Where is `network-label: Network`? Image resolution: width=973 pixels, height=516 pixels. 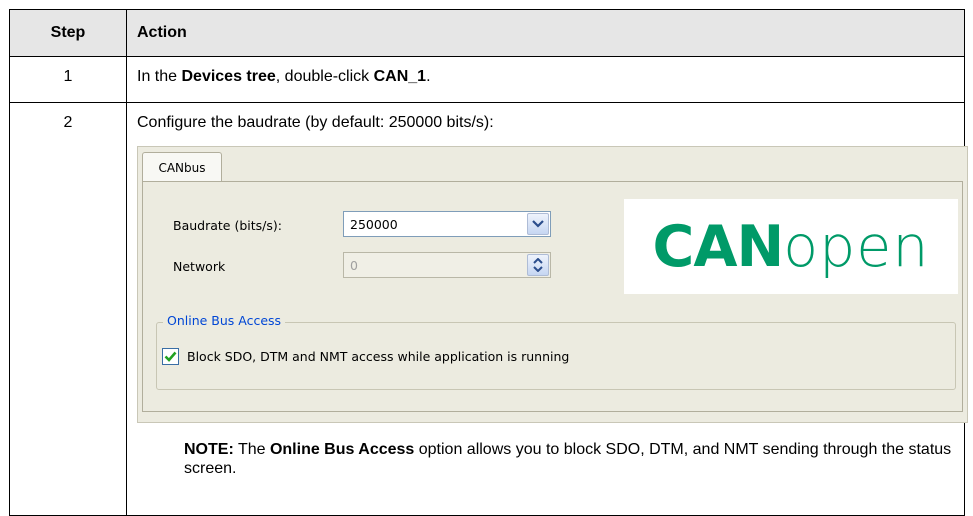 network-label: Network is located at coordinates (199, 266).